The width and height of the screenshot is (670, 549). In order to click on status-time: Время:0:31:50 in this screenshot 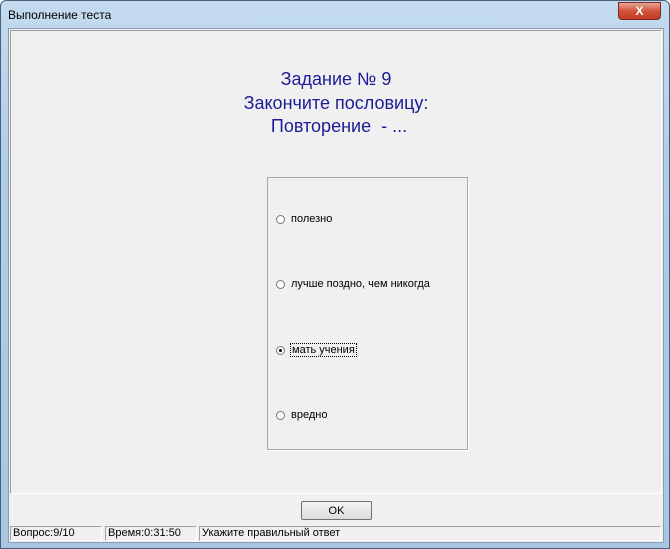, I will do `click(151, 533)`.